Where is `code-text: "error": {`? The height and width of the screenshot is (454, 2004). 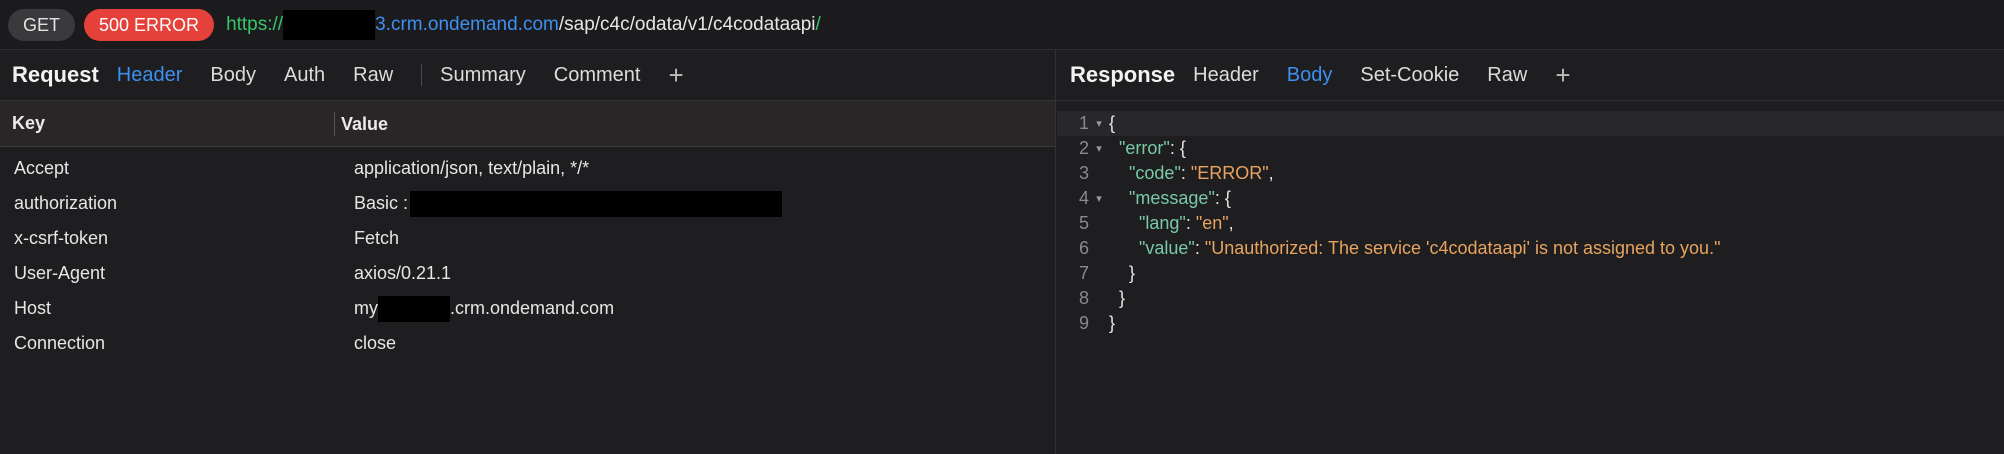 code-text: "error": { is located at coordinates (1152, 148).